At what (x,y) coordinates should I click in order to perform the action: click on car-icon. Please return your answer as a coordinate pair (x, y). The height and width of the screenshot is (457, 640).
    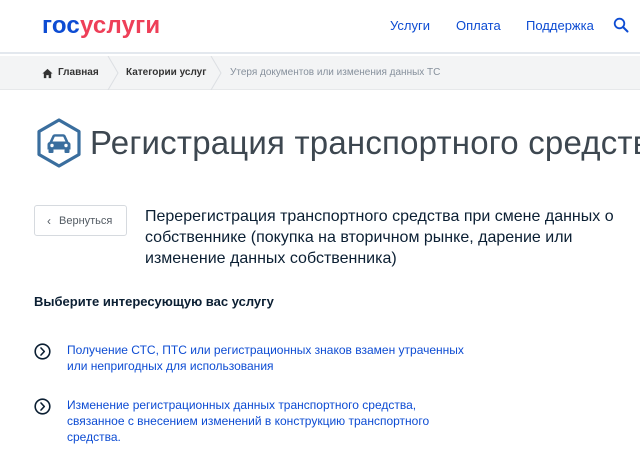
    Looking at the image, I should click on (59, 143).